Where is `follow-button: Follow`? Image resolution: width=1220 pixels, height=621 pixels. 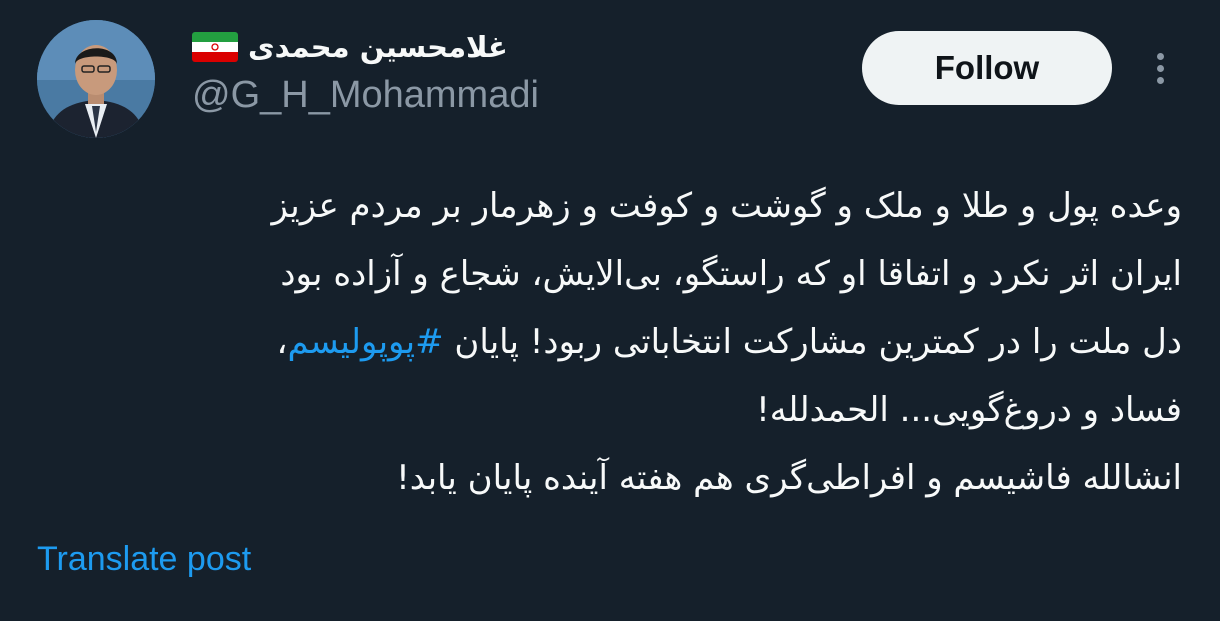
follow-button: Follow is located at coordinates (987, 68).